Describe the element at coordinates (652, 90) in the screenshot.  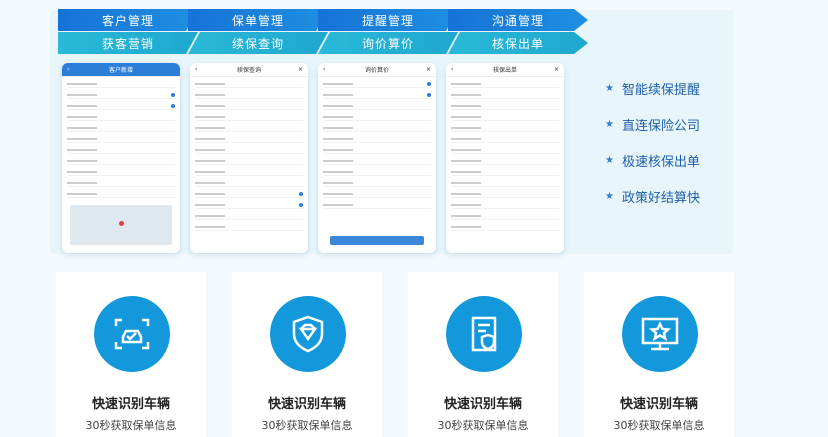
I see `feature-item: ★ 智能续保提醒` at that location.